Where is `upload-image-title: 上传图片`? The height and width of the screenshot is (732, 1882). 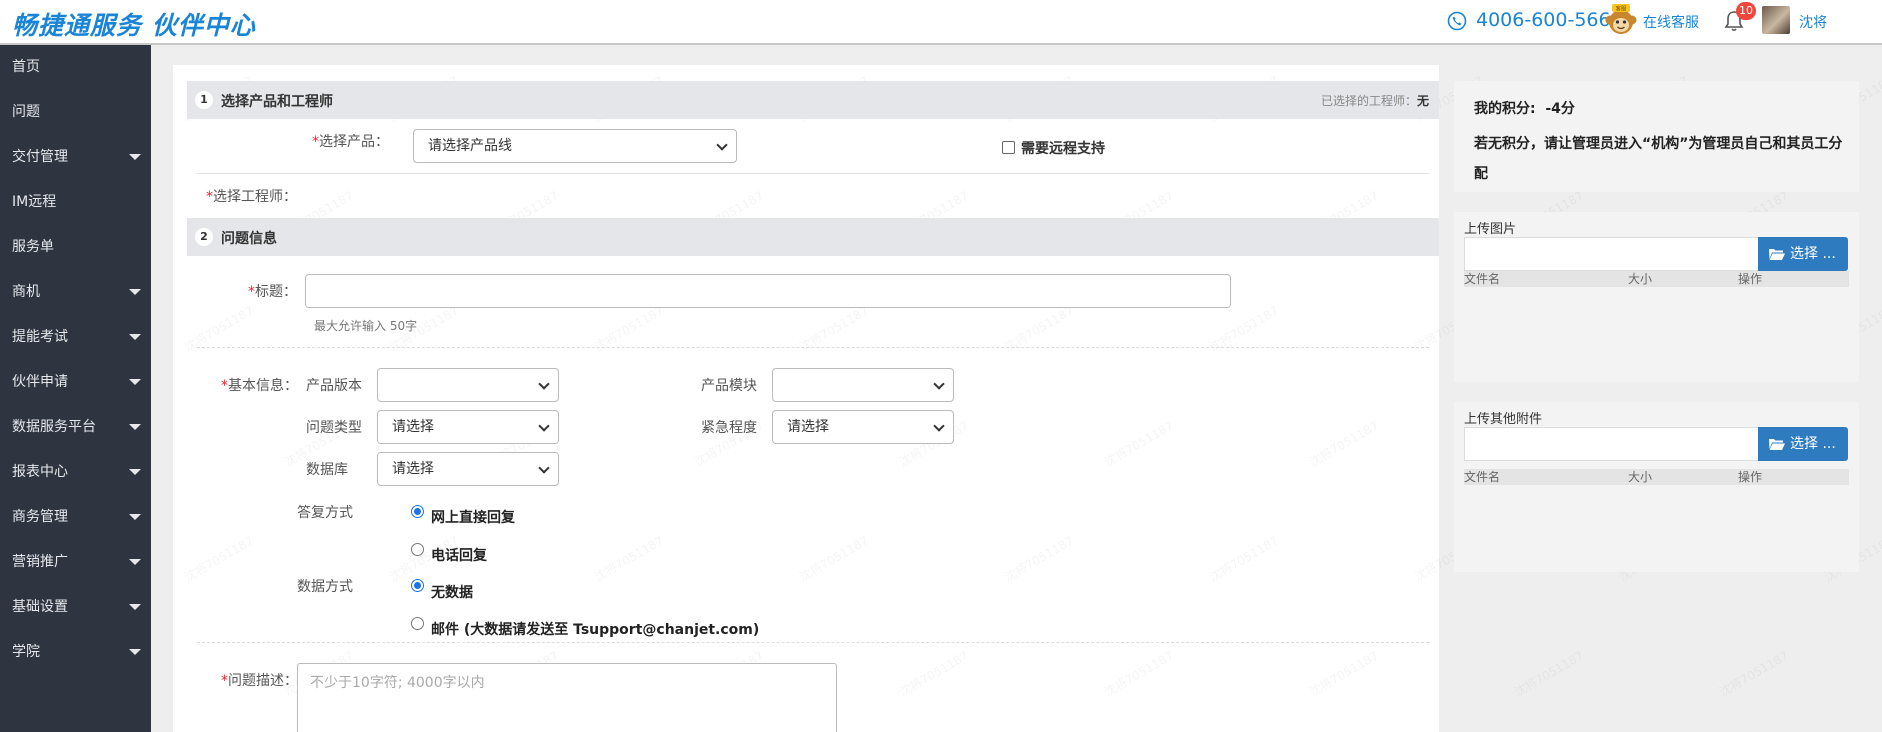
upload-image-title: 上传图片 is located at coordinates (1490, 229).